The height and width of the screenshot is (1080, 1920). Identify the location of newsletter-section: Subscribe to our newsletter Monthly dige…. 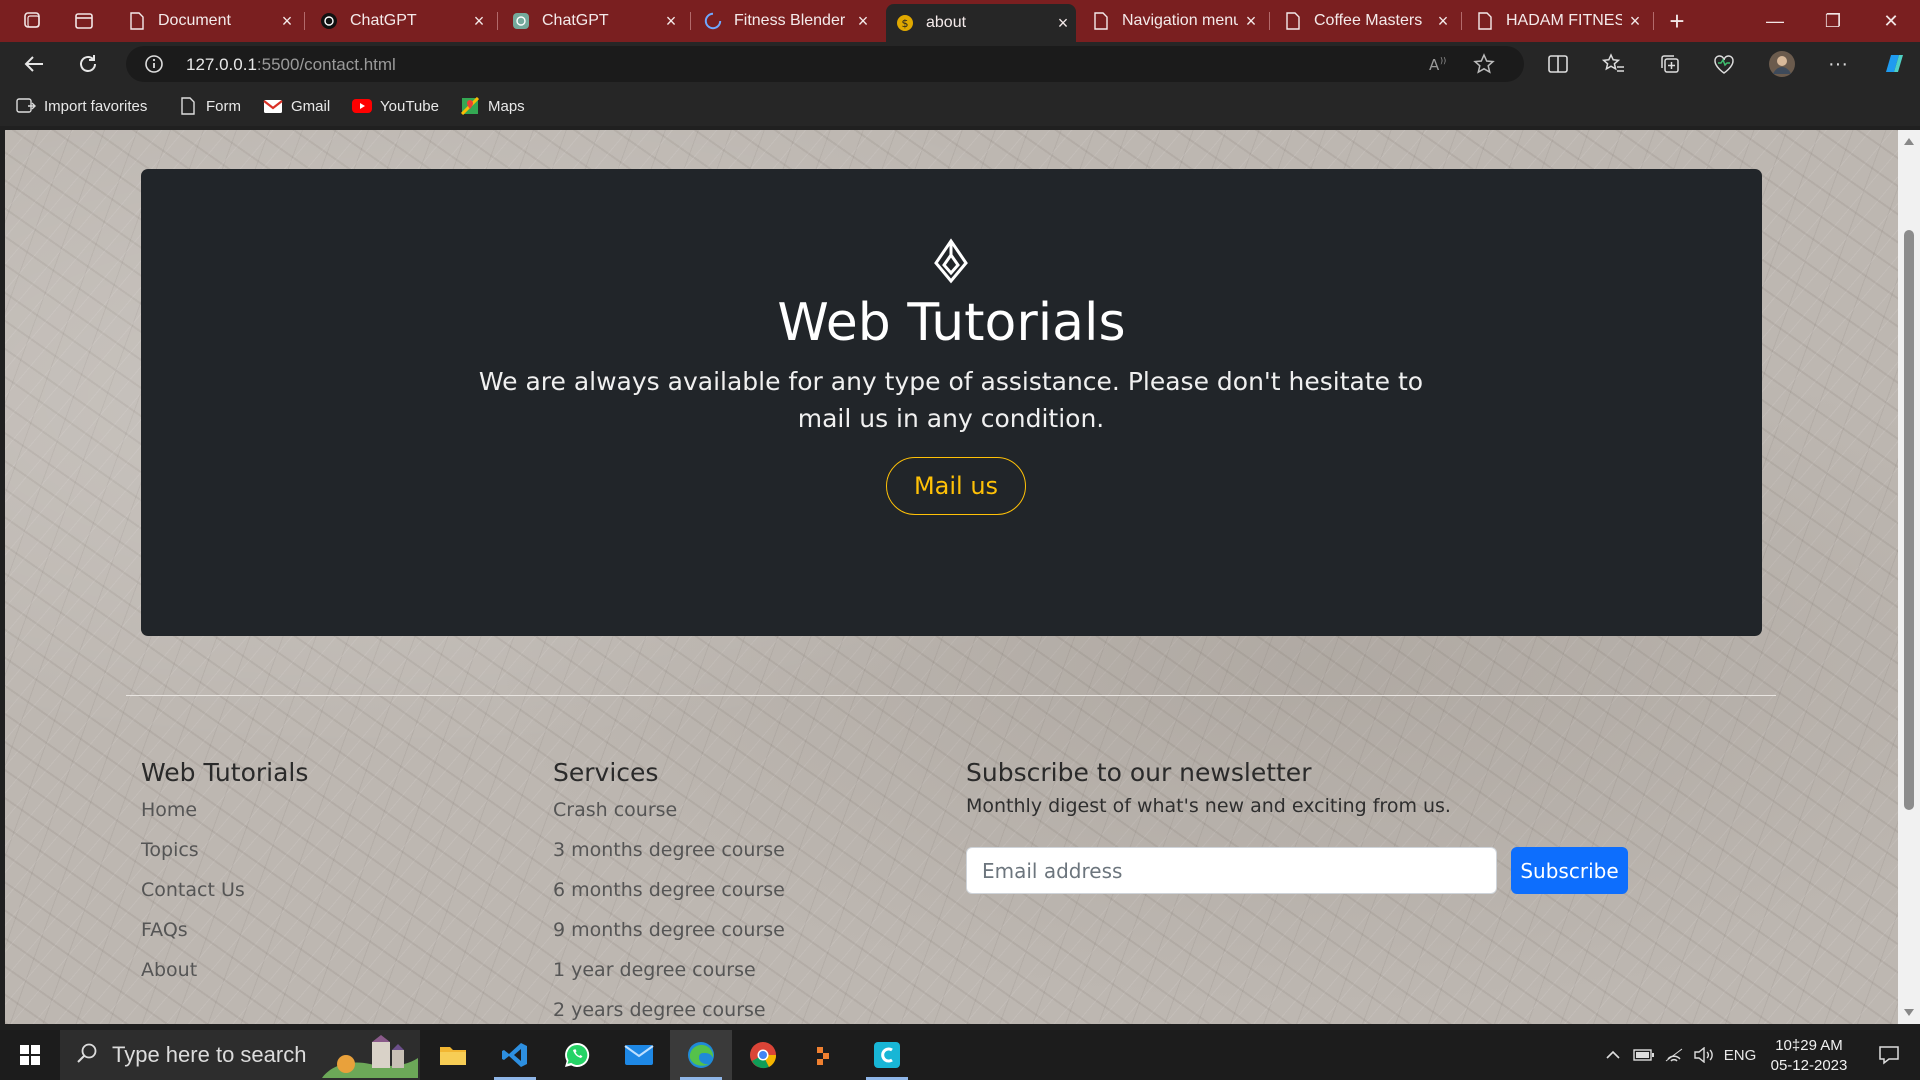
(1208, 787).